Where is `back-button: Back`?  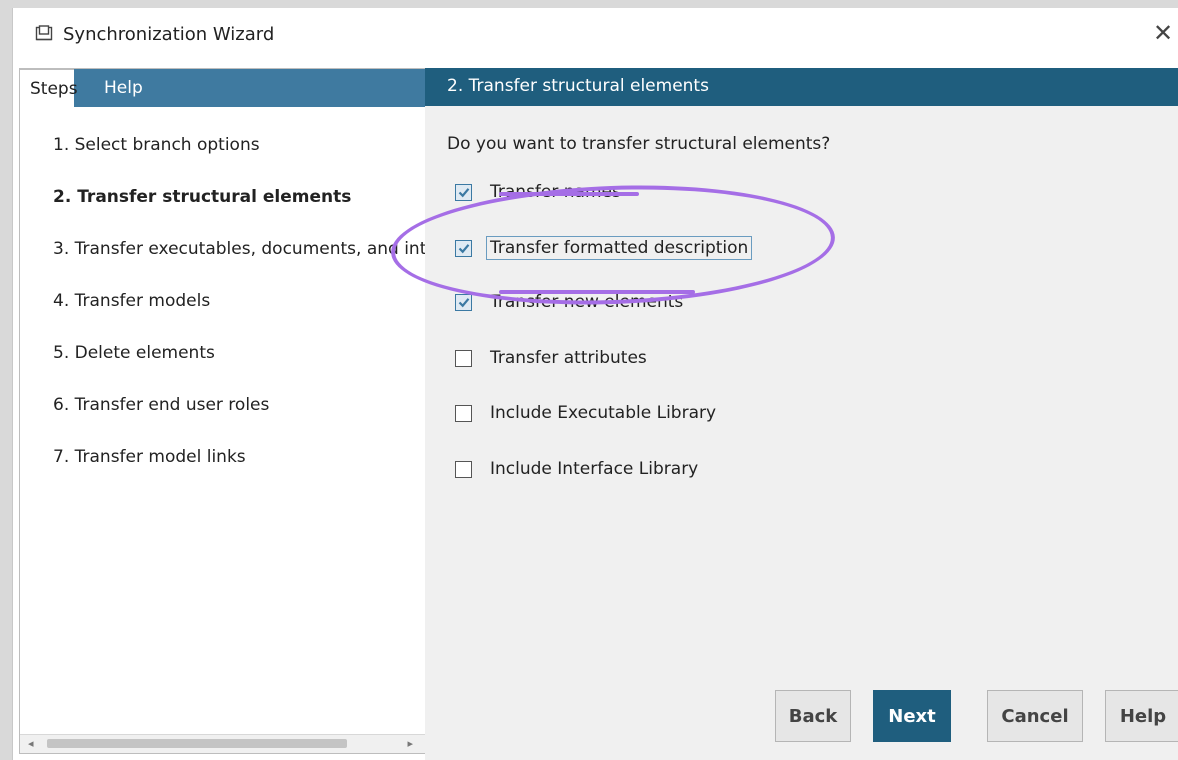
back-button: Back is located at coordinates (813, 716).